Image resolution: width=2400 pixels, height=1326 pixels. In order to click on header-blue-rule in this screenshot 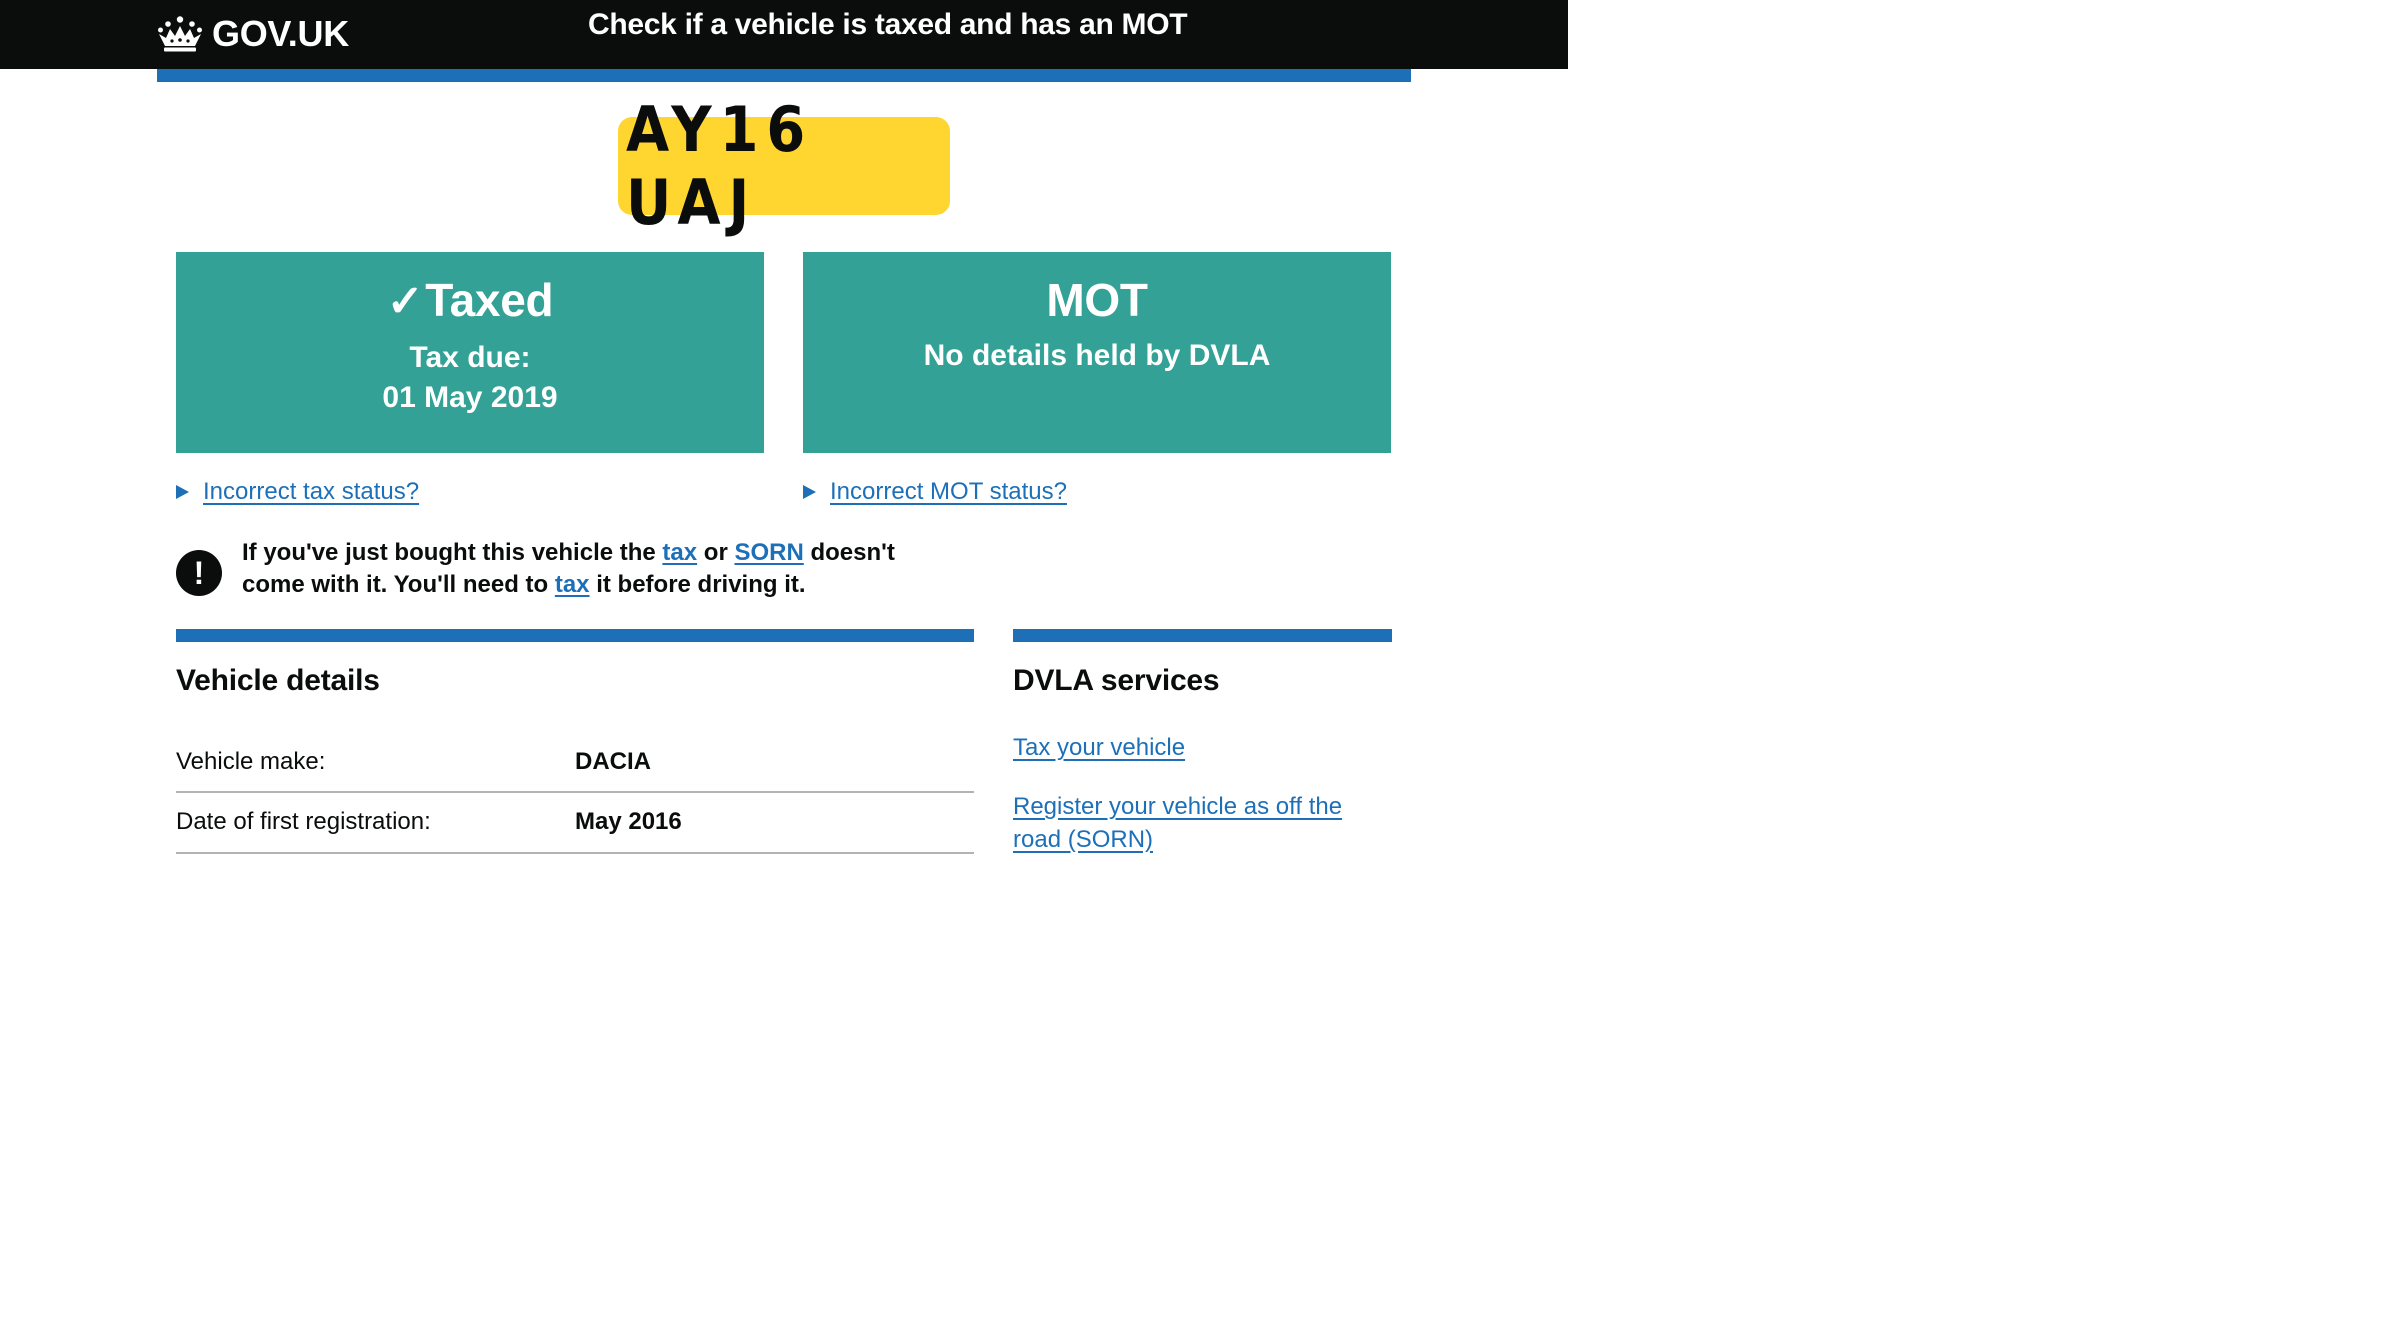, I will do `click(784, 75)`.